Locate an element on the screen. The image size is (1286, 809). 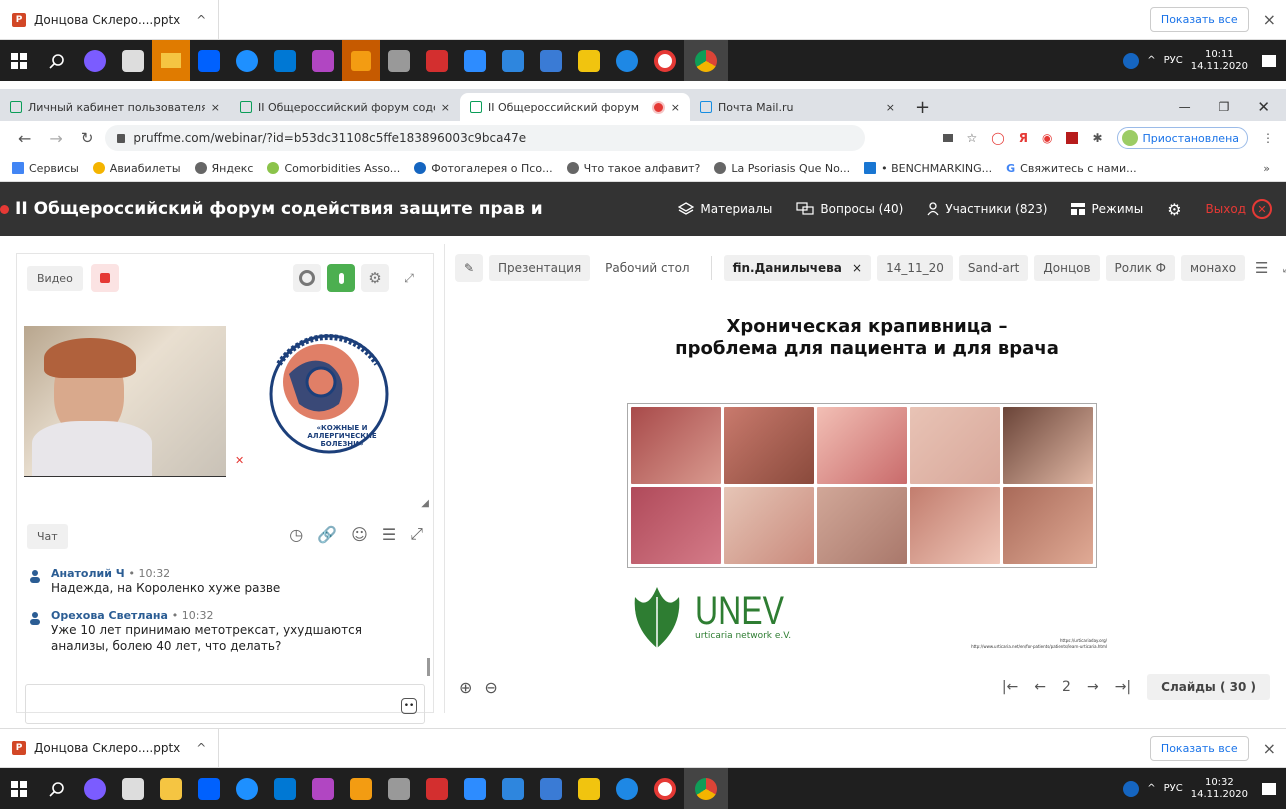
slides-count-button: Слайды ( 30 ) is located at coordinates (1208, 687).